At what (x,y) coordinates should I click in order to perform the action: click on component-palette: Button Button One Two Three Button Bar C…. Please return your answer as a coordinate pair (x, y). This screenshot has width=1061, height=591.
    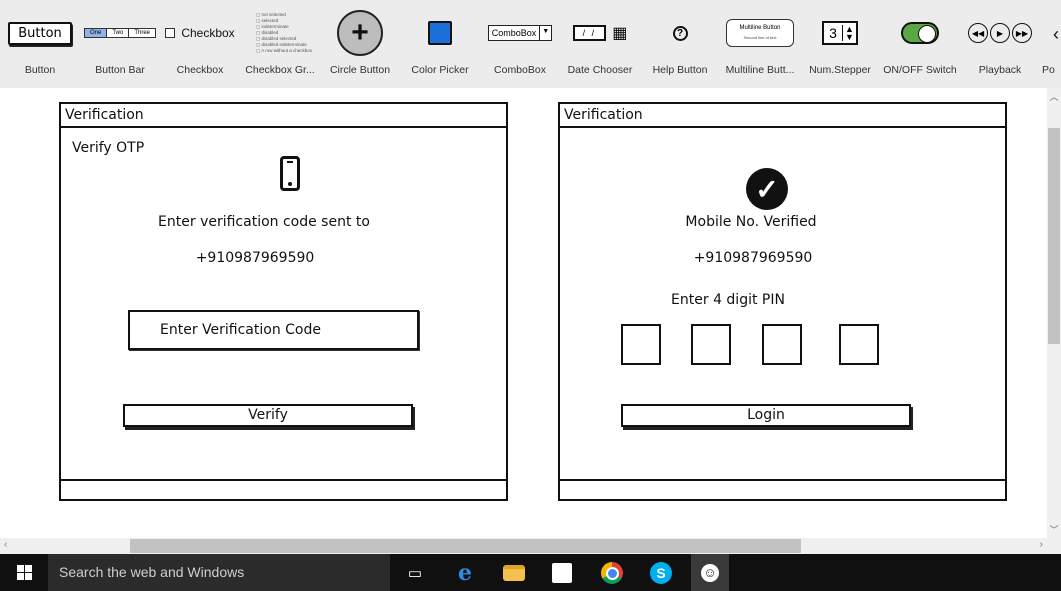
    Looking at the image, I should click on (530, 44).